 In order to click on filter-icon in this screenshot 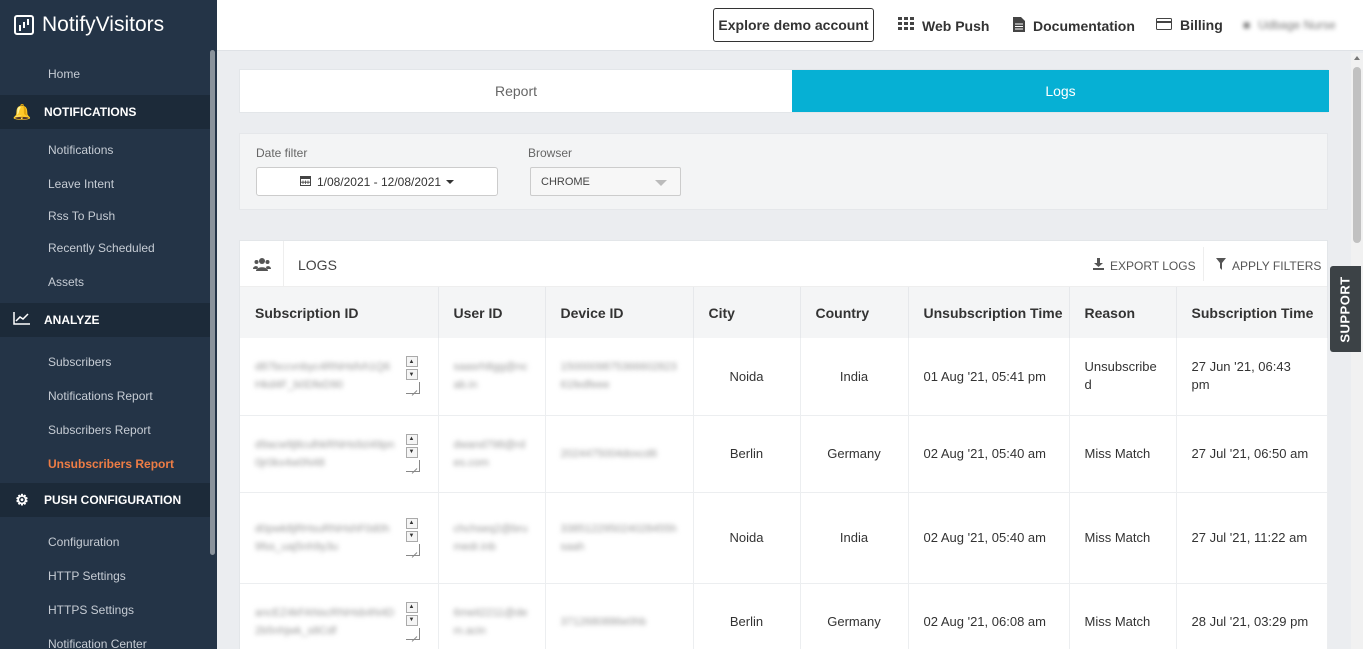, I will do `click(1221, 265)`.